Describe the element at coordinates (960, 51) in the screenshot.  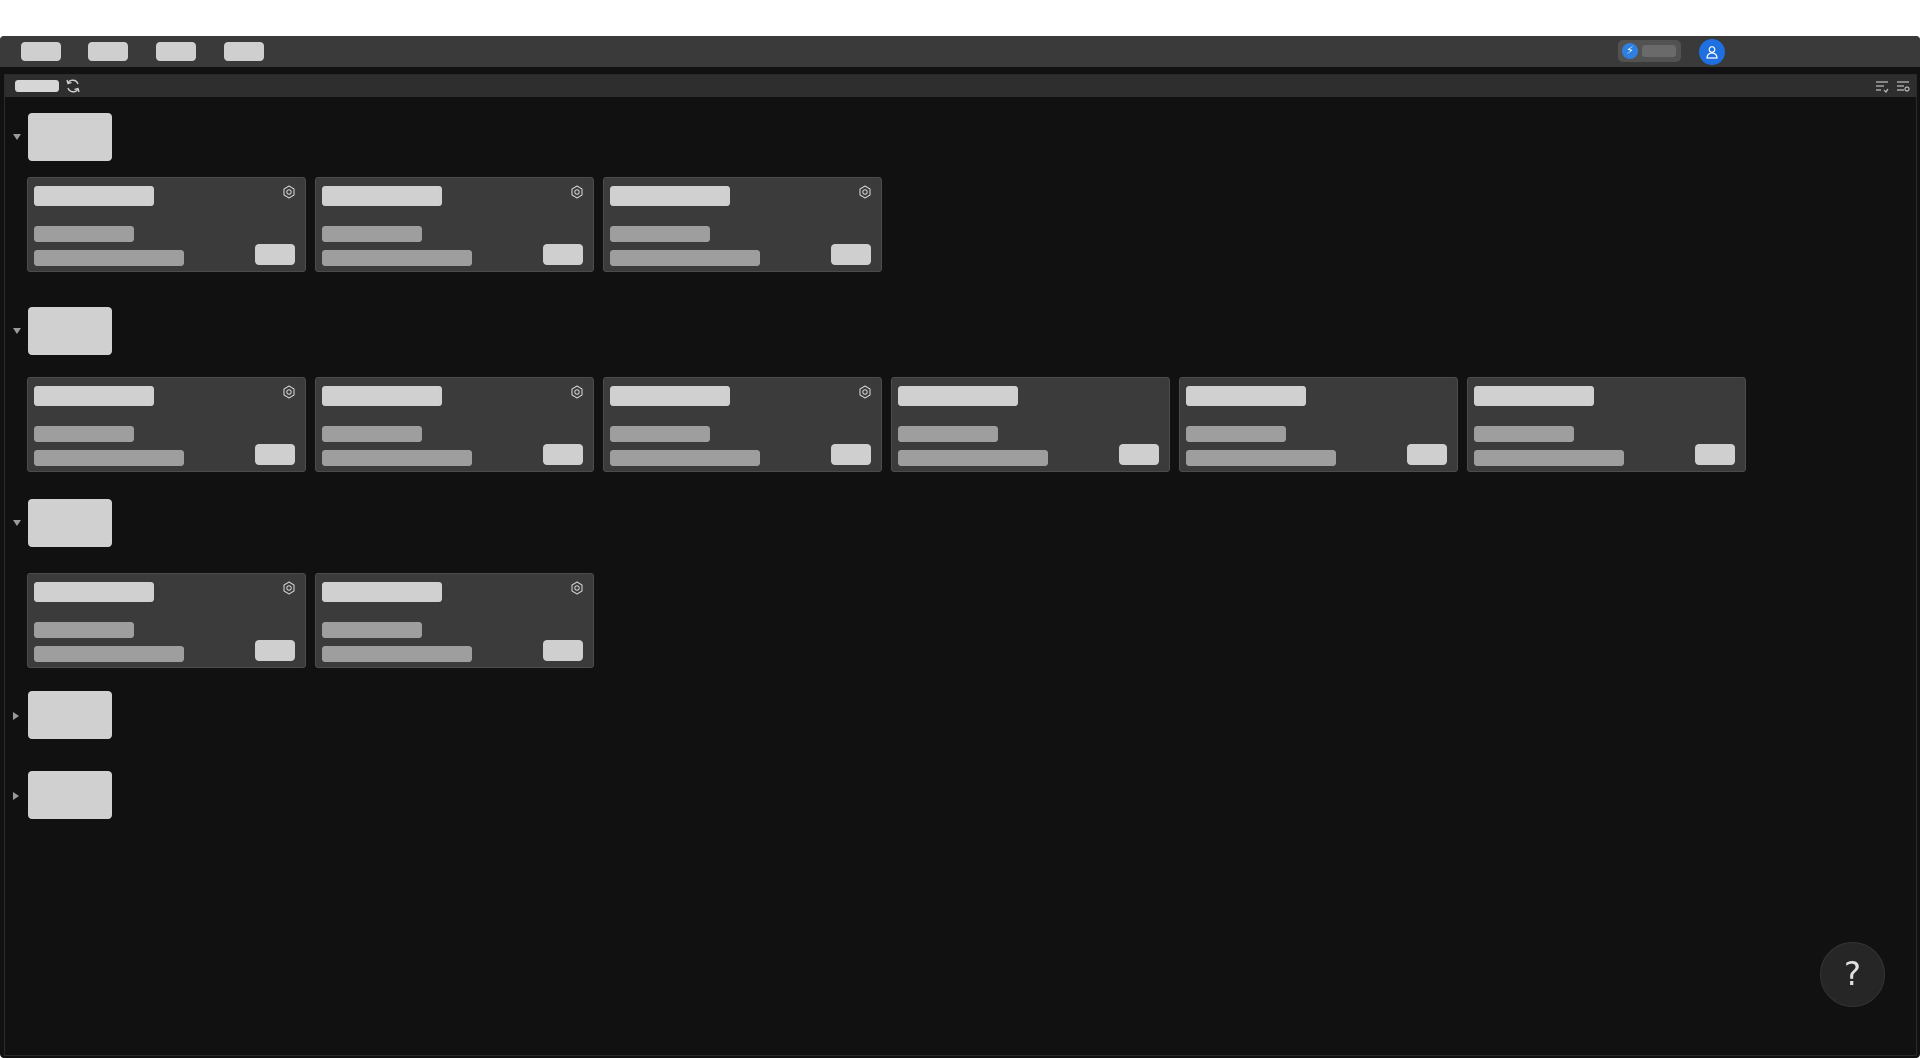
I see `top-navigation-bar: ⚡` at that location.